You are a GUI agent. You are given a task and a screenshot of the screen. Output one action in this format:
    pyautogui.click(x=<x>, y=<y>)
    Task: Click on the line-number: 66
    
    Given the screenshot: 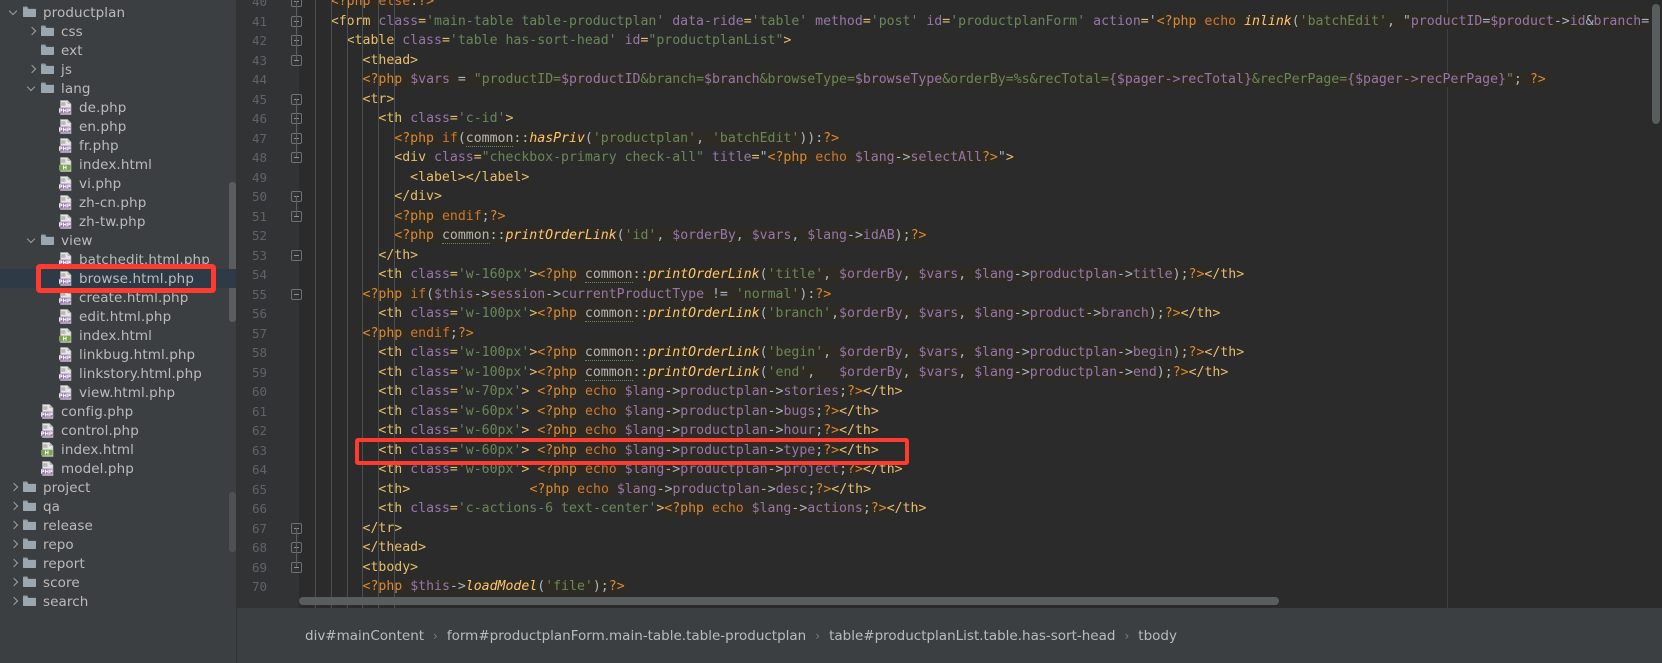 What is the action you would take?
    pyautogui.click(x=259, y=508)
    